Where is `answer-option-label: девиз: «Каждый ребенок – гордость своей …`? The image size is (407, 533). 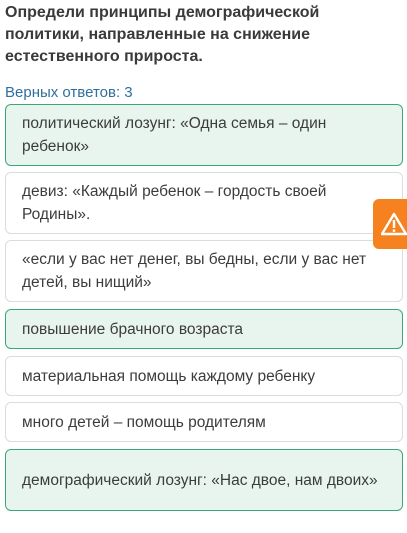
answer-option-label: девиз: «Каждый ребенок – гордость своей … is located at coordinates (174, 203).